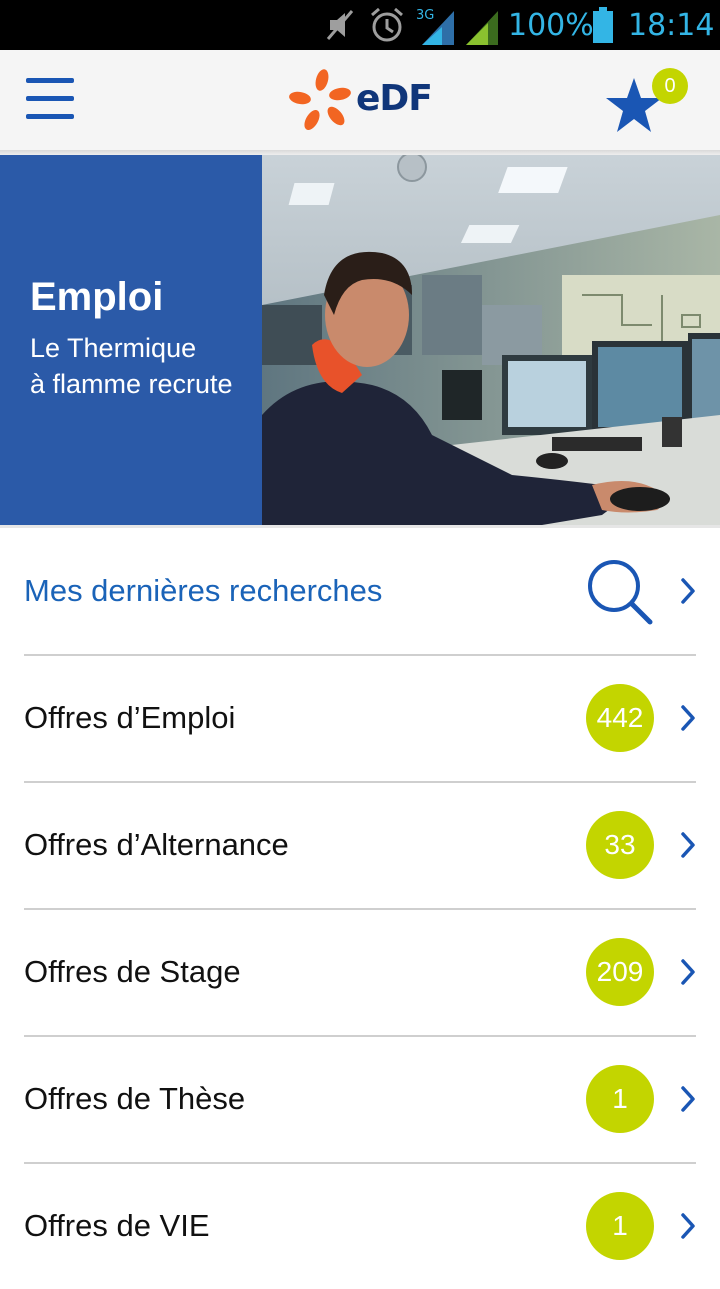 The width and height of the screenshot is (720, 1289). I want to click on banner-subtitle-line2: à flamme recrute, so click(131, 384).